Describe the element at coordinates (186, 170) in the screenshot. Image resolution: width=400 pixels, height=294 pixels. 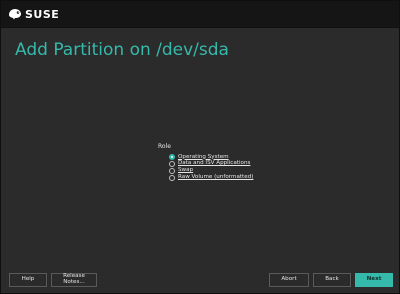
I see `radio-label: Swap` at that location.